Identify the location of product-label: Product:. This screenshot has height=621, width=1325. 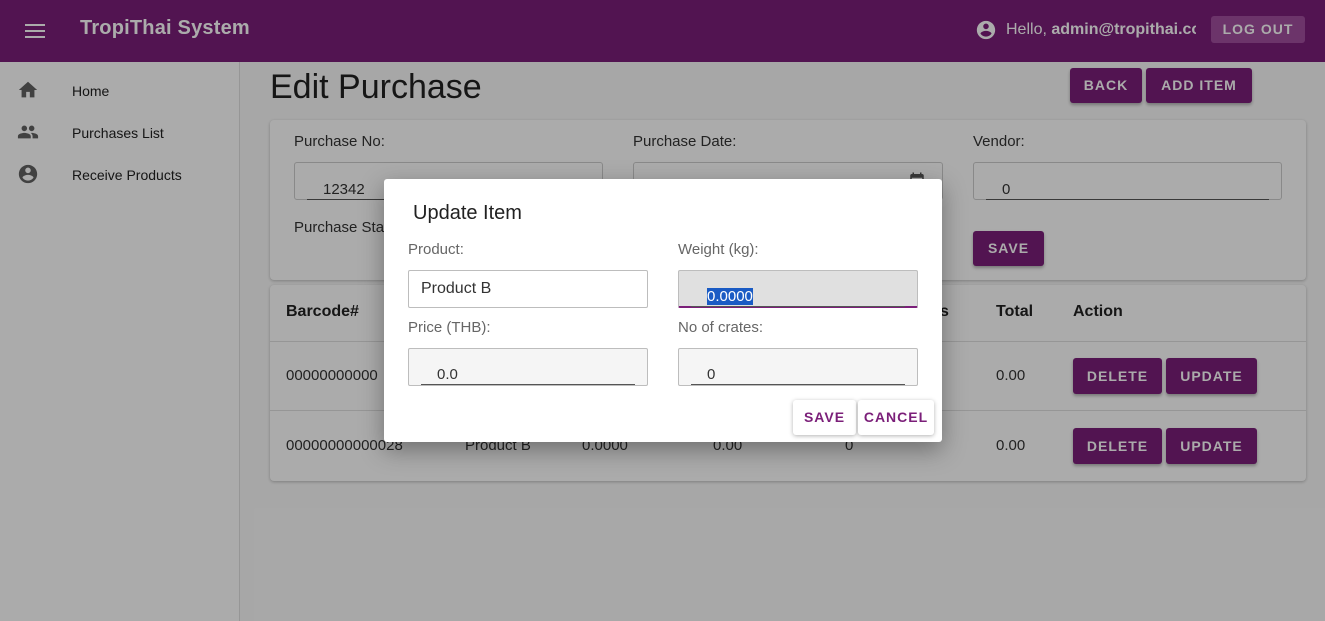
(436, 249).